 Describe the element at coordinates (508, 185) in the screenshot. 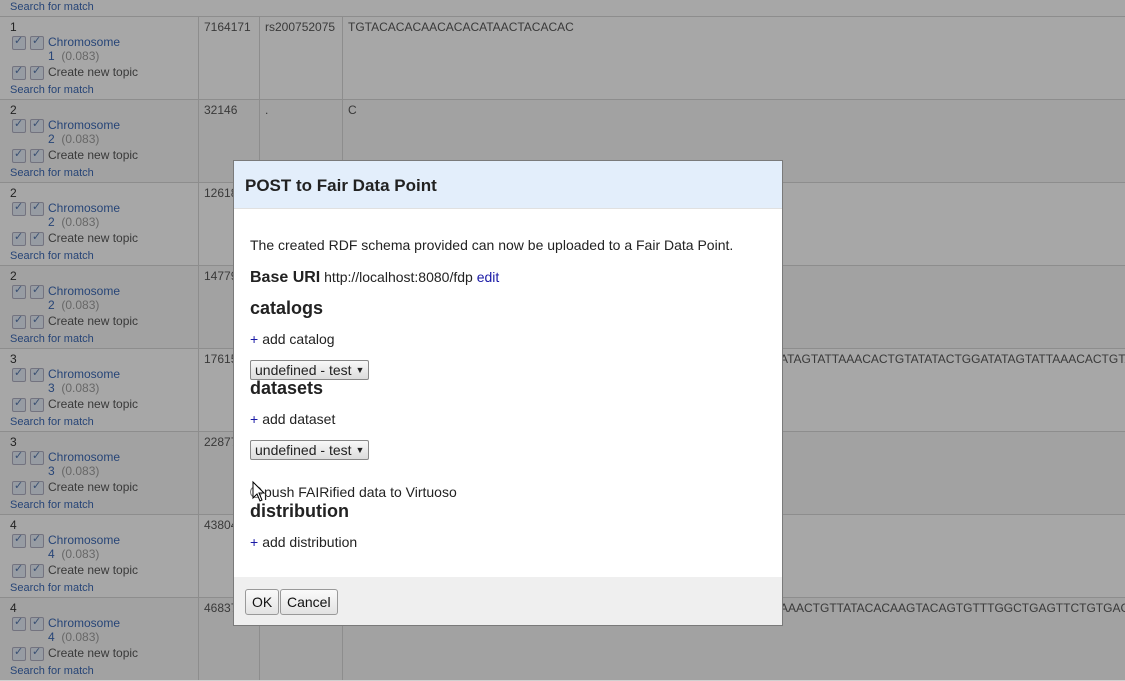

I see `dialog-header: POST to Fair Data Point` at that location.